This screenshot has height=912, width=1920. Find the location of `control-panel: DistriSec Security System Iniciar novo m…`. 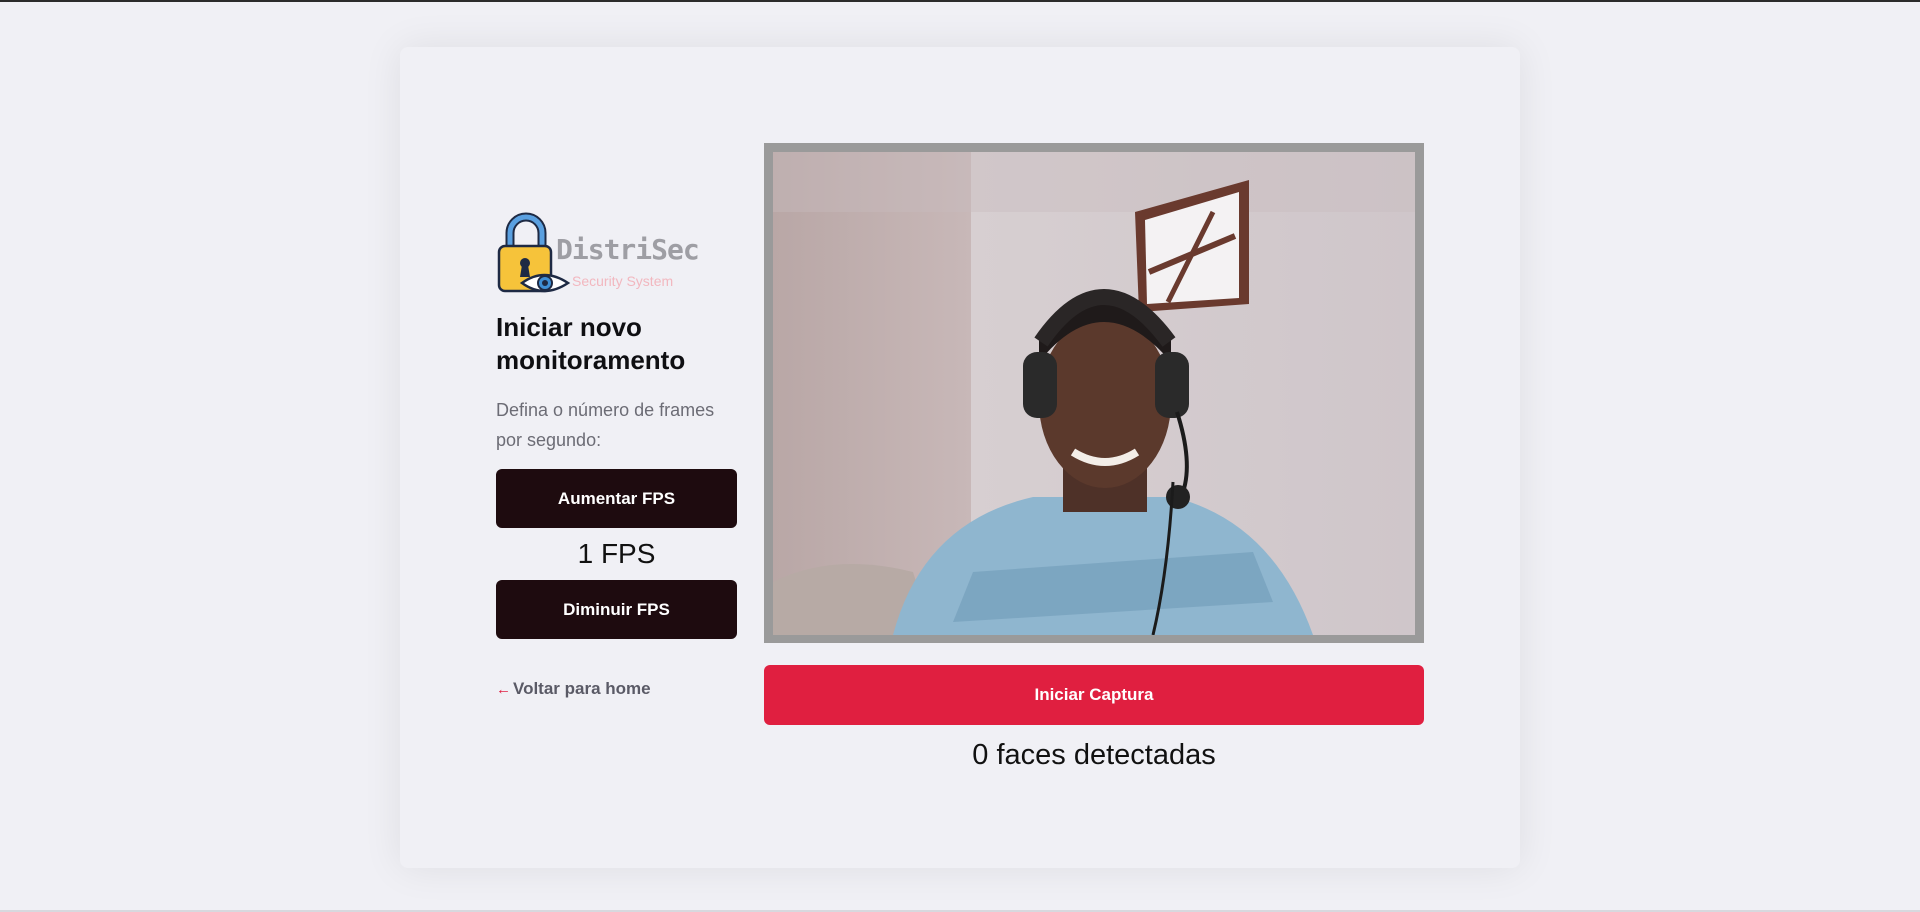

control-panel: DistriSec Security System Iniciar novo m… is located at coordinates (619, 455).